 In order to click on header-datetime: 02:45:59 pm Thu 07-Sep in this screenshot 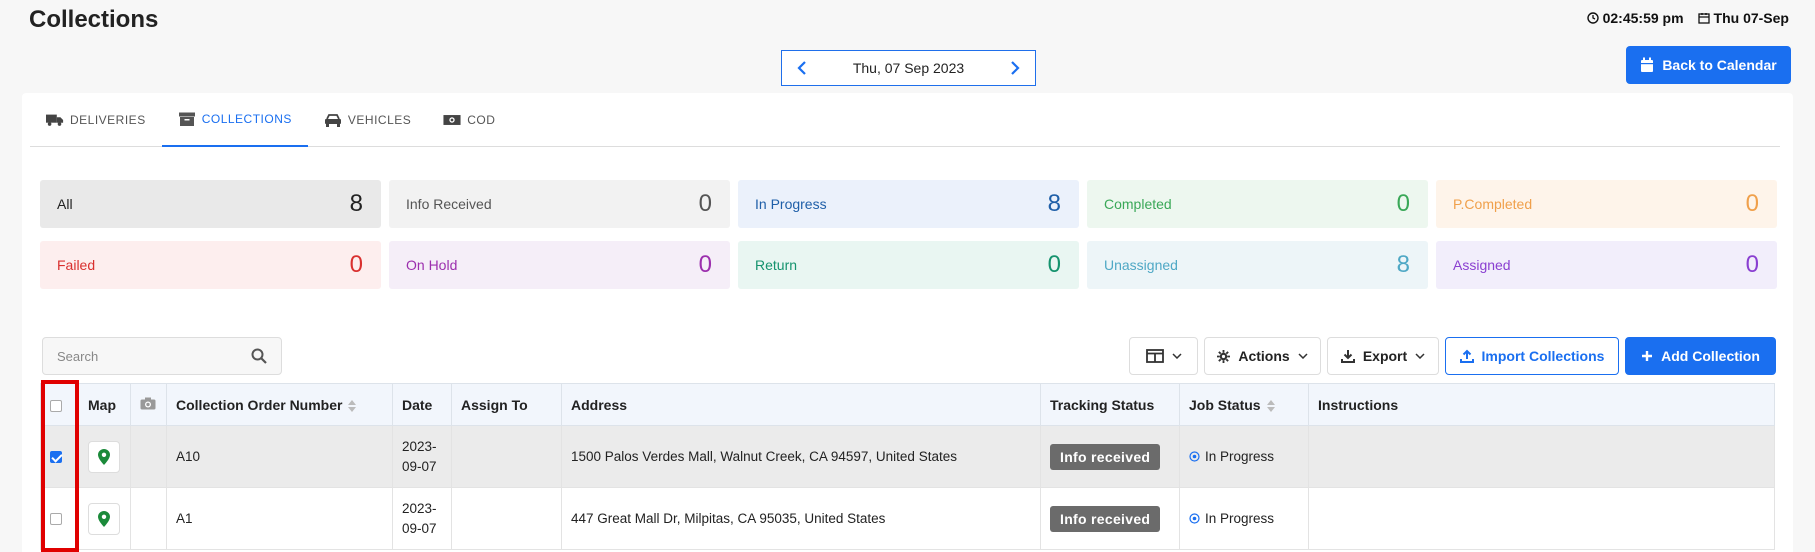, I will do `click(1687, 18)`.